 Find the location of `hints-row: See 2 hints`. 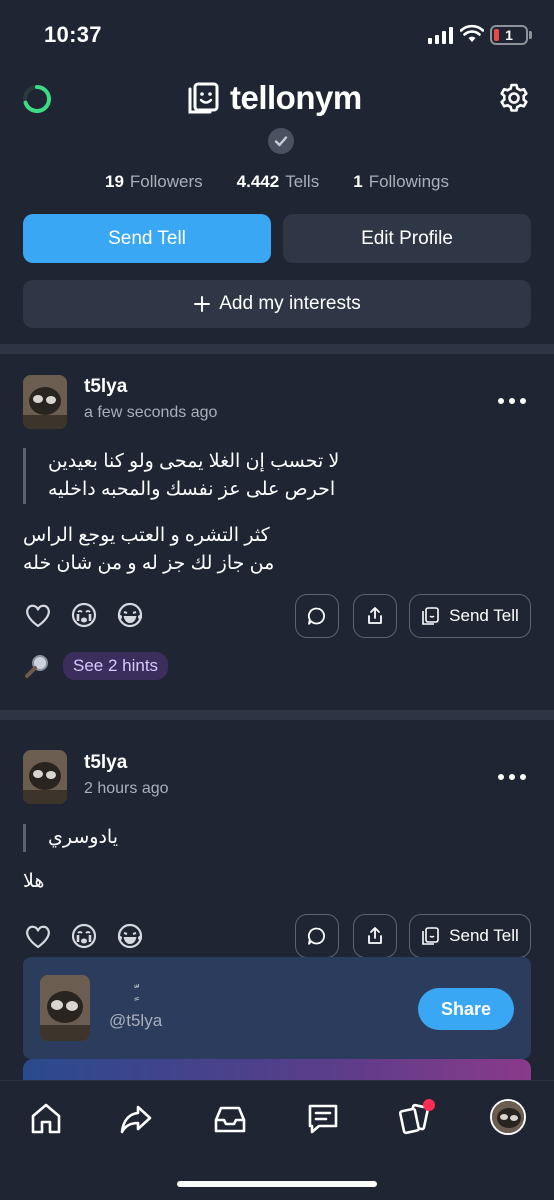

hints-row: See 2 hints is located at coordinates (96, 666).